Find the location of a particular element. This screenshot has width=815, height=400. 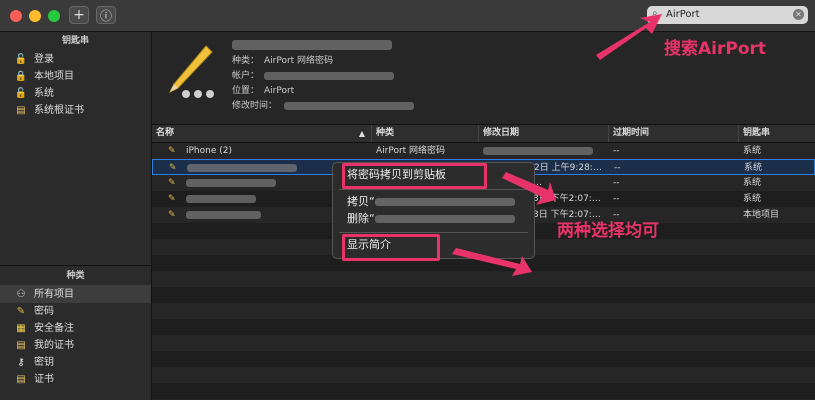

annotation-either-text: 两种选择均可 is located at coordinates (608, 231).